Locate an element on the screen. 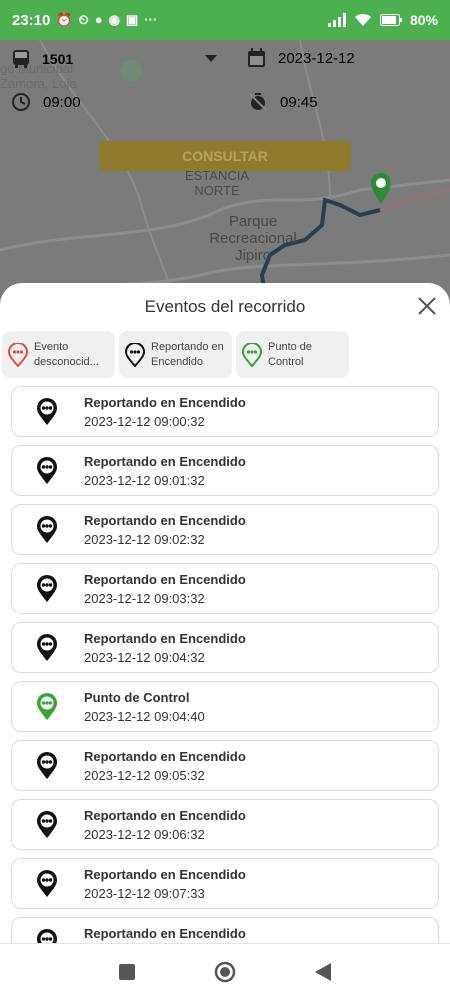  event-time: 2023-12-12 09:00:32 is located at coordinates (144, 421).